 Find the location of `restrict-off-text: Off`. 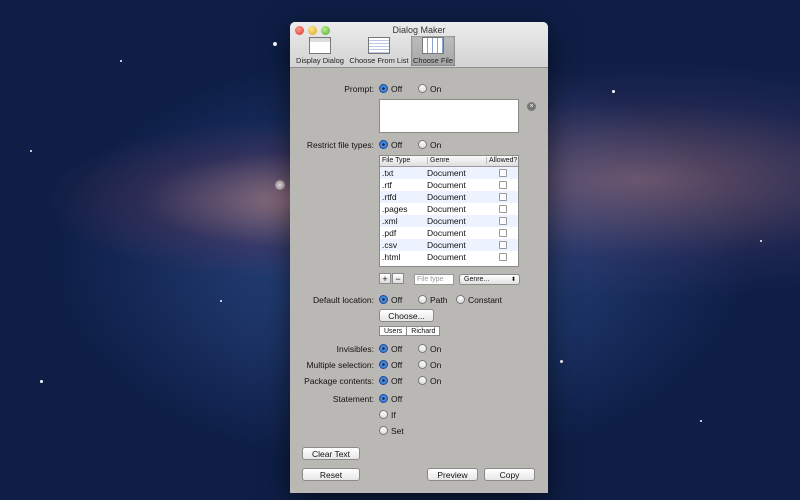

restrict-off-text: Off is located at coordinates (397, 145).